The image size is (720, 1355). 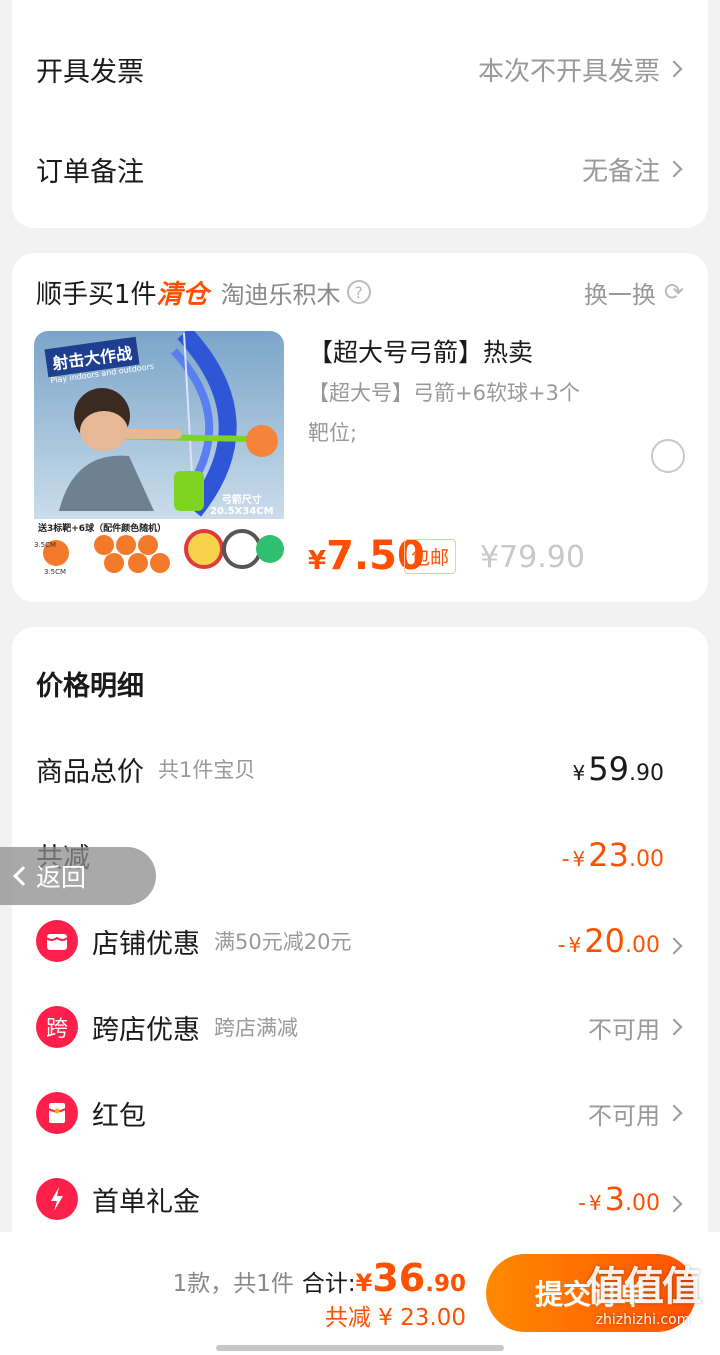 I want to click on select-checkbox, so click(x=668, y=456).